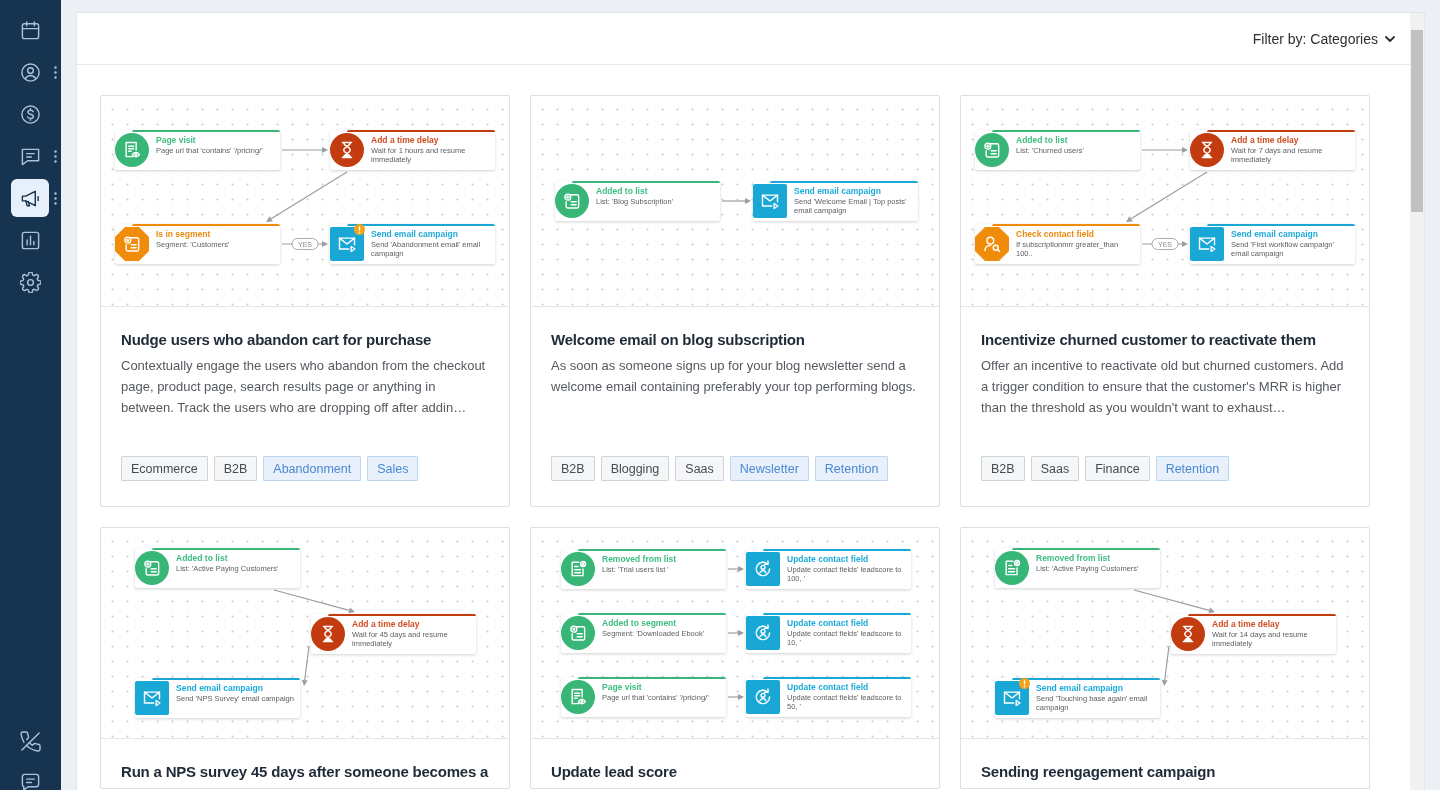 Image resolution: width=1440 pixels, height=790 pixels. Describe the element at coordinates (164, 468) in the screenshot. I see `category-tag: Ecommerce` at that location.